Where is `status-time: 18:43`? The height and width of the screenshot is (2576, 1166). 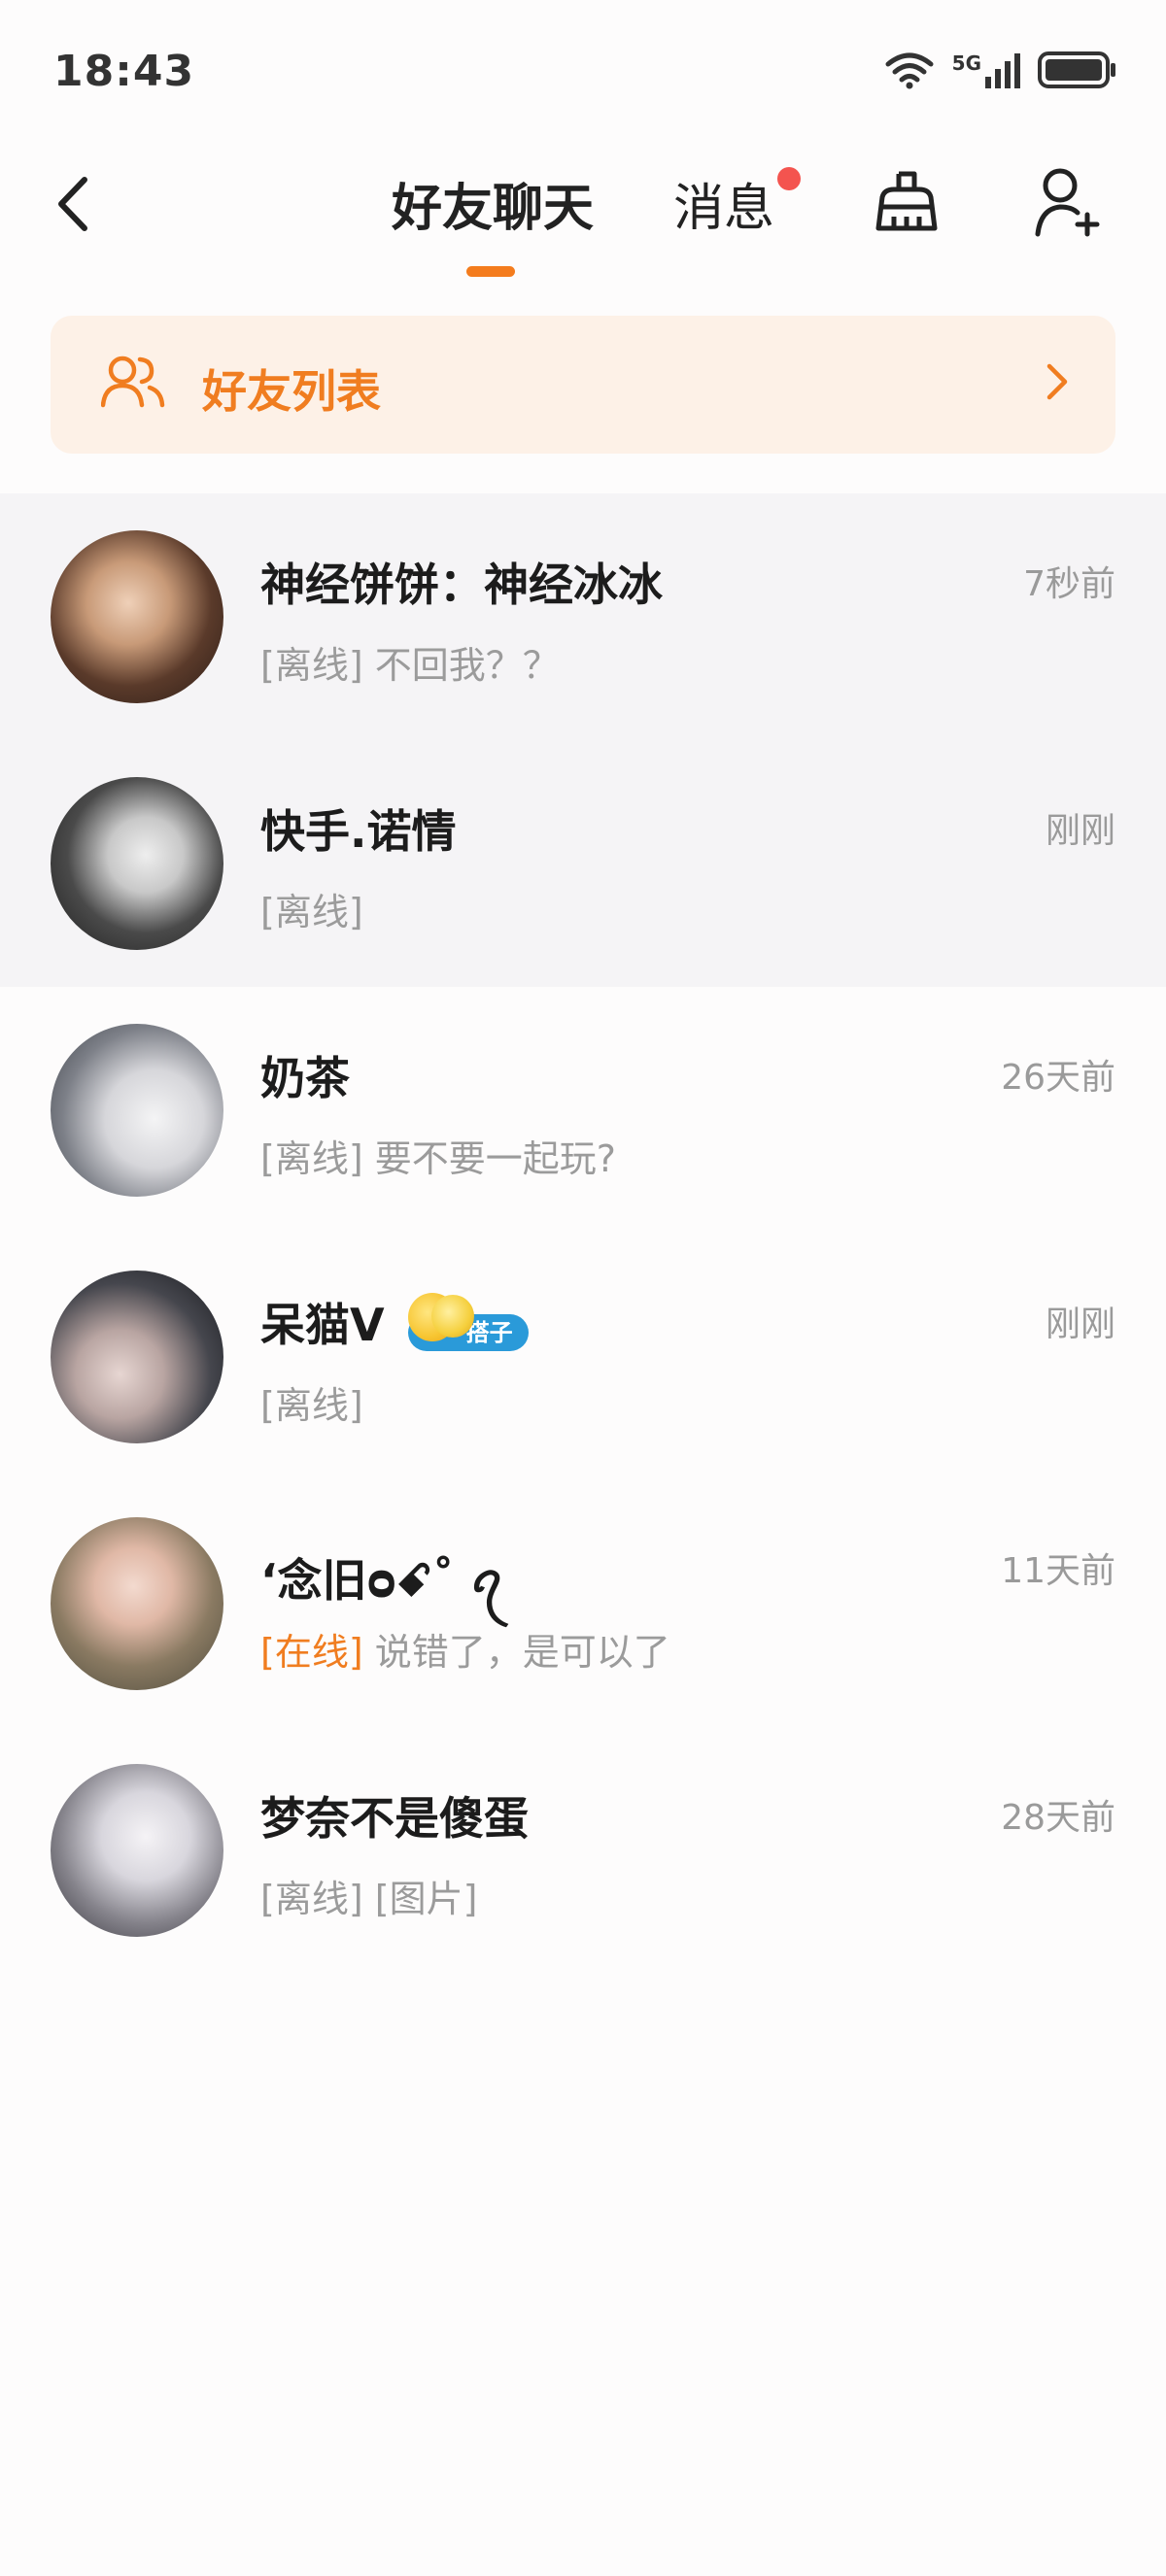
status-time: 18:43 is located at coordinates (124, 71).